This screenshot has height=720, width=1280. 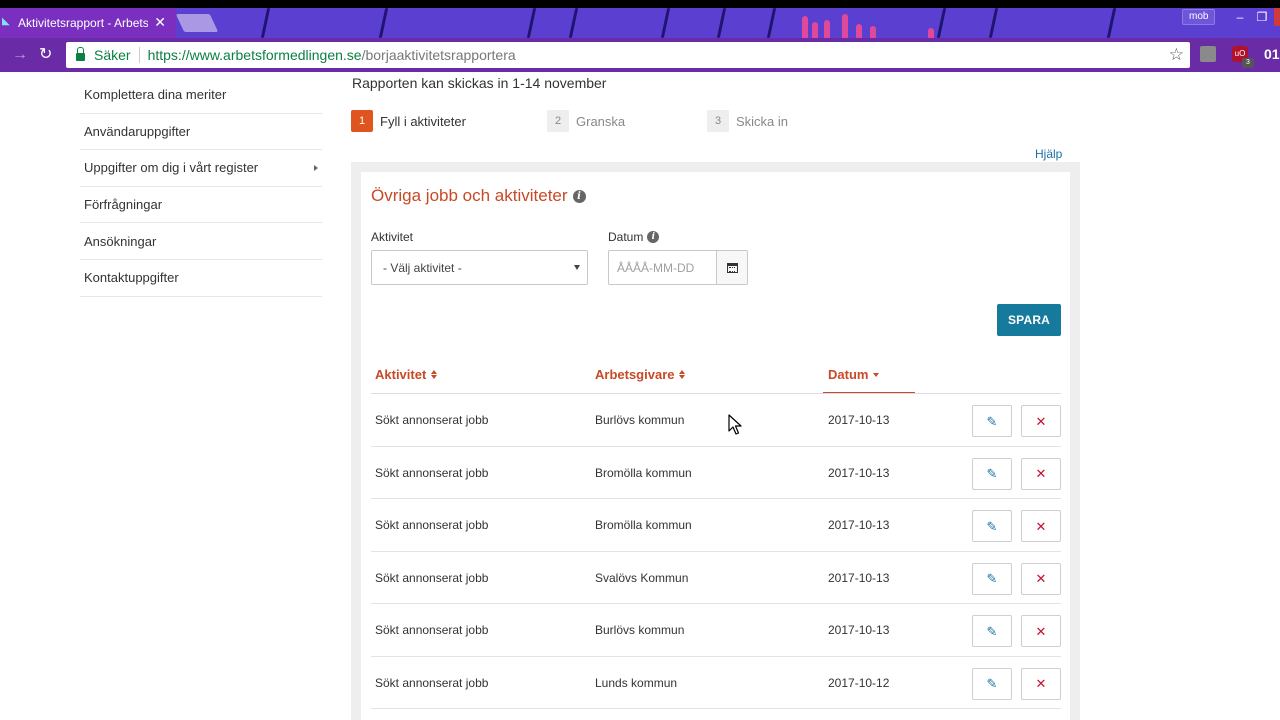 What do you see at coordinates (197, 23) in the screenshot?
I see `new-tab-button` at bounding box center [197, 23].